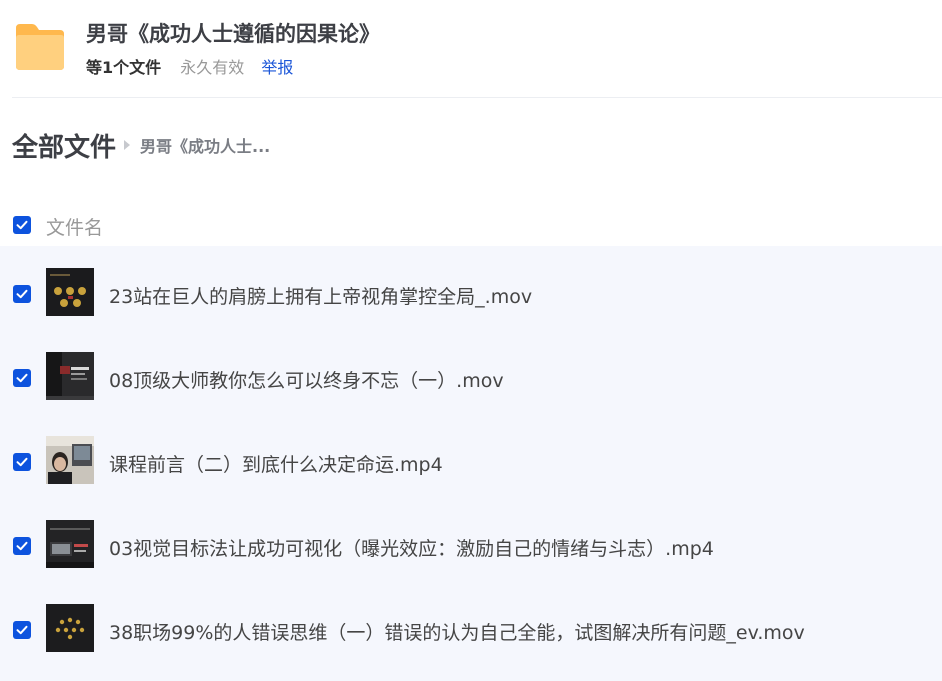  What do you see at coordinates (320, 295) in the screenshot?
I see `file-name: 23站在巨人的肩膀上拥有上帝视角掌控全局_.mov` at bounding box center [320, 295].